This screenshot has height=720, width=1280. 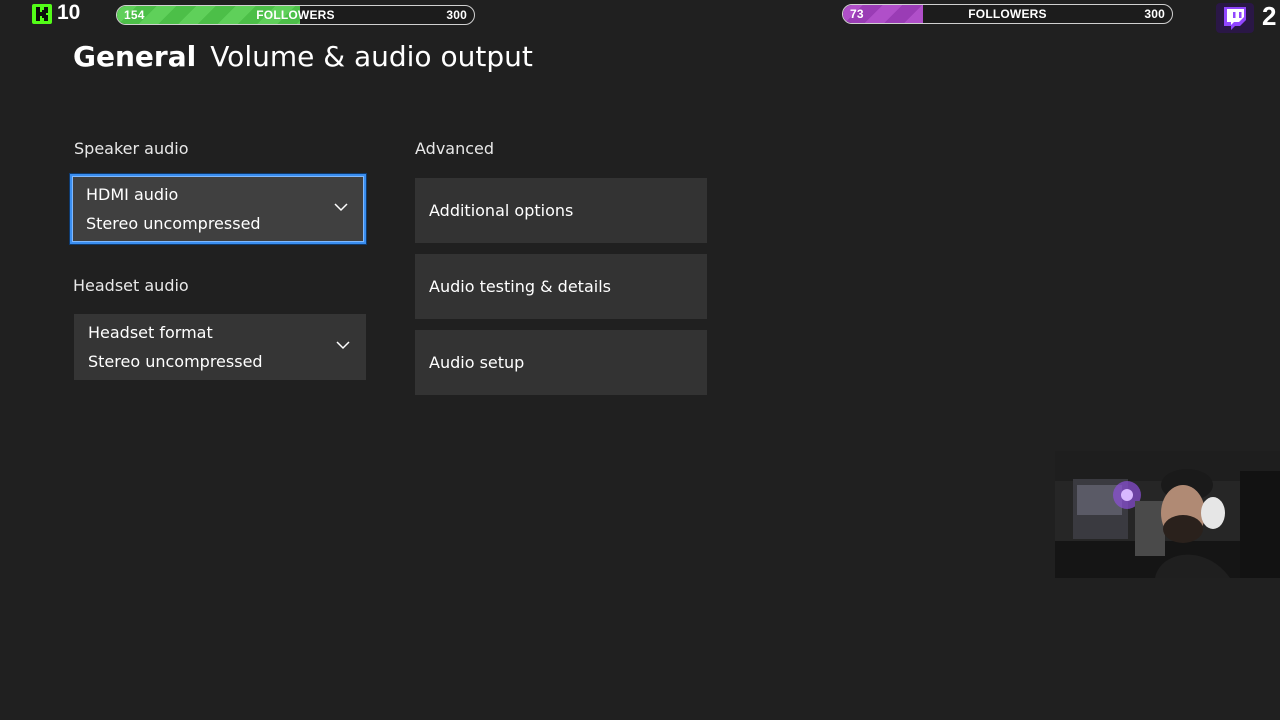 What do you see at coordinates (371, 56) in the screenshot?
I see `page-title-subsection: Volume & audio output` at bounding box center [371, 56].